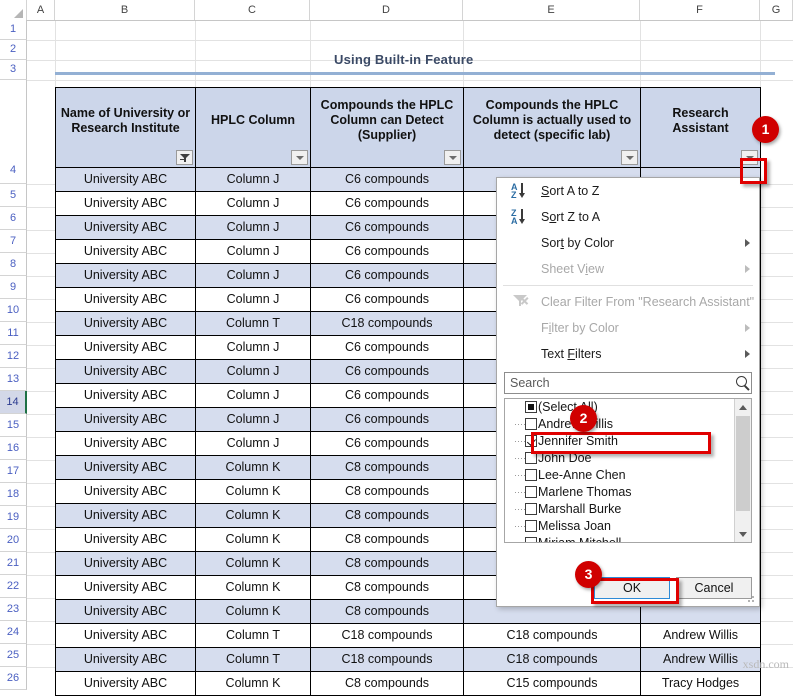 The image size is (793, 696). What do you see at coordinates (13, 494) in the screenshot?
I see `row-header-18: 18` at bounding box center [13, 494].